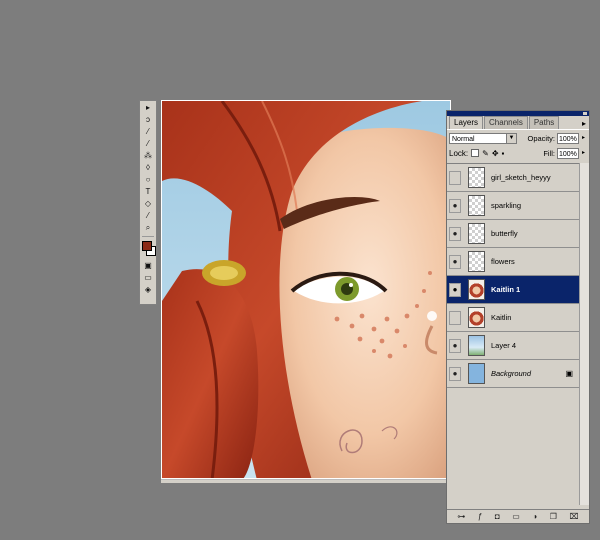 Image resolution: width=600 pixels, height=540 pixels. I want to click on layer-name: butterfly, so click(504, 233).